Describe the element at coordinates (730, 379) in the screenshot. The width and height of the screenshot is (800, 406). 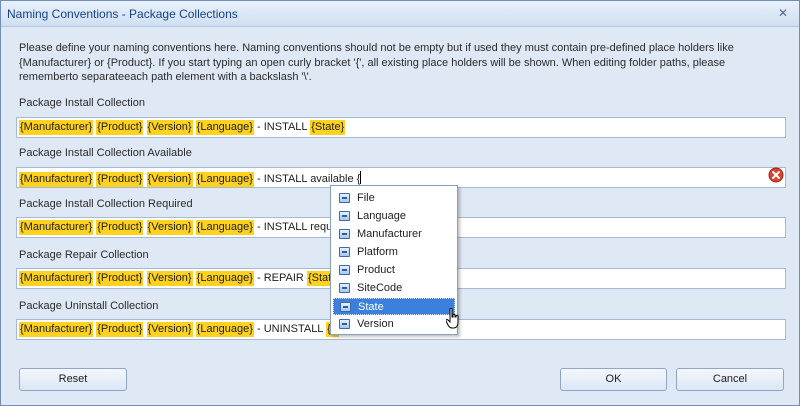
I see `cancel-button: Cancel` at that location.